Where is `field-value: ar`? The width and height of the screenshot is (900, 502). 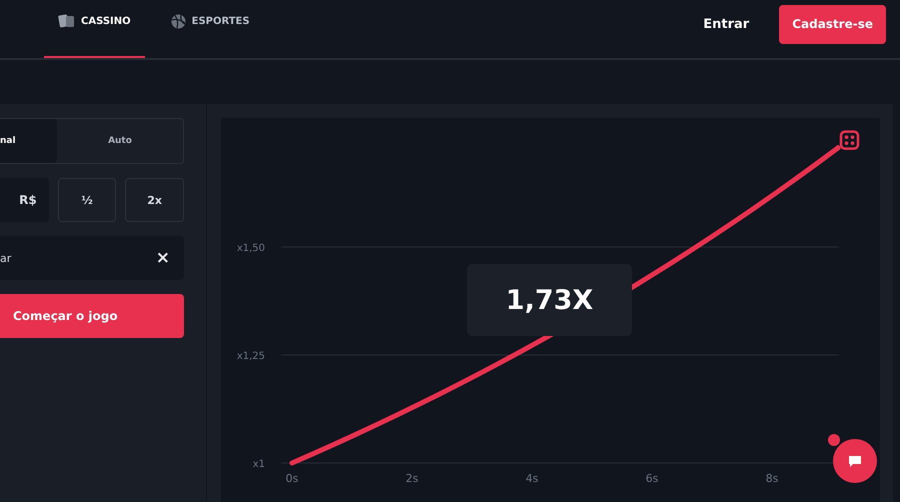 field-value: ar is located at coordinates (6, 258).